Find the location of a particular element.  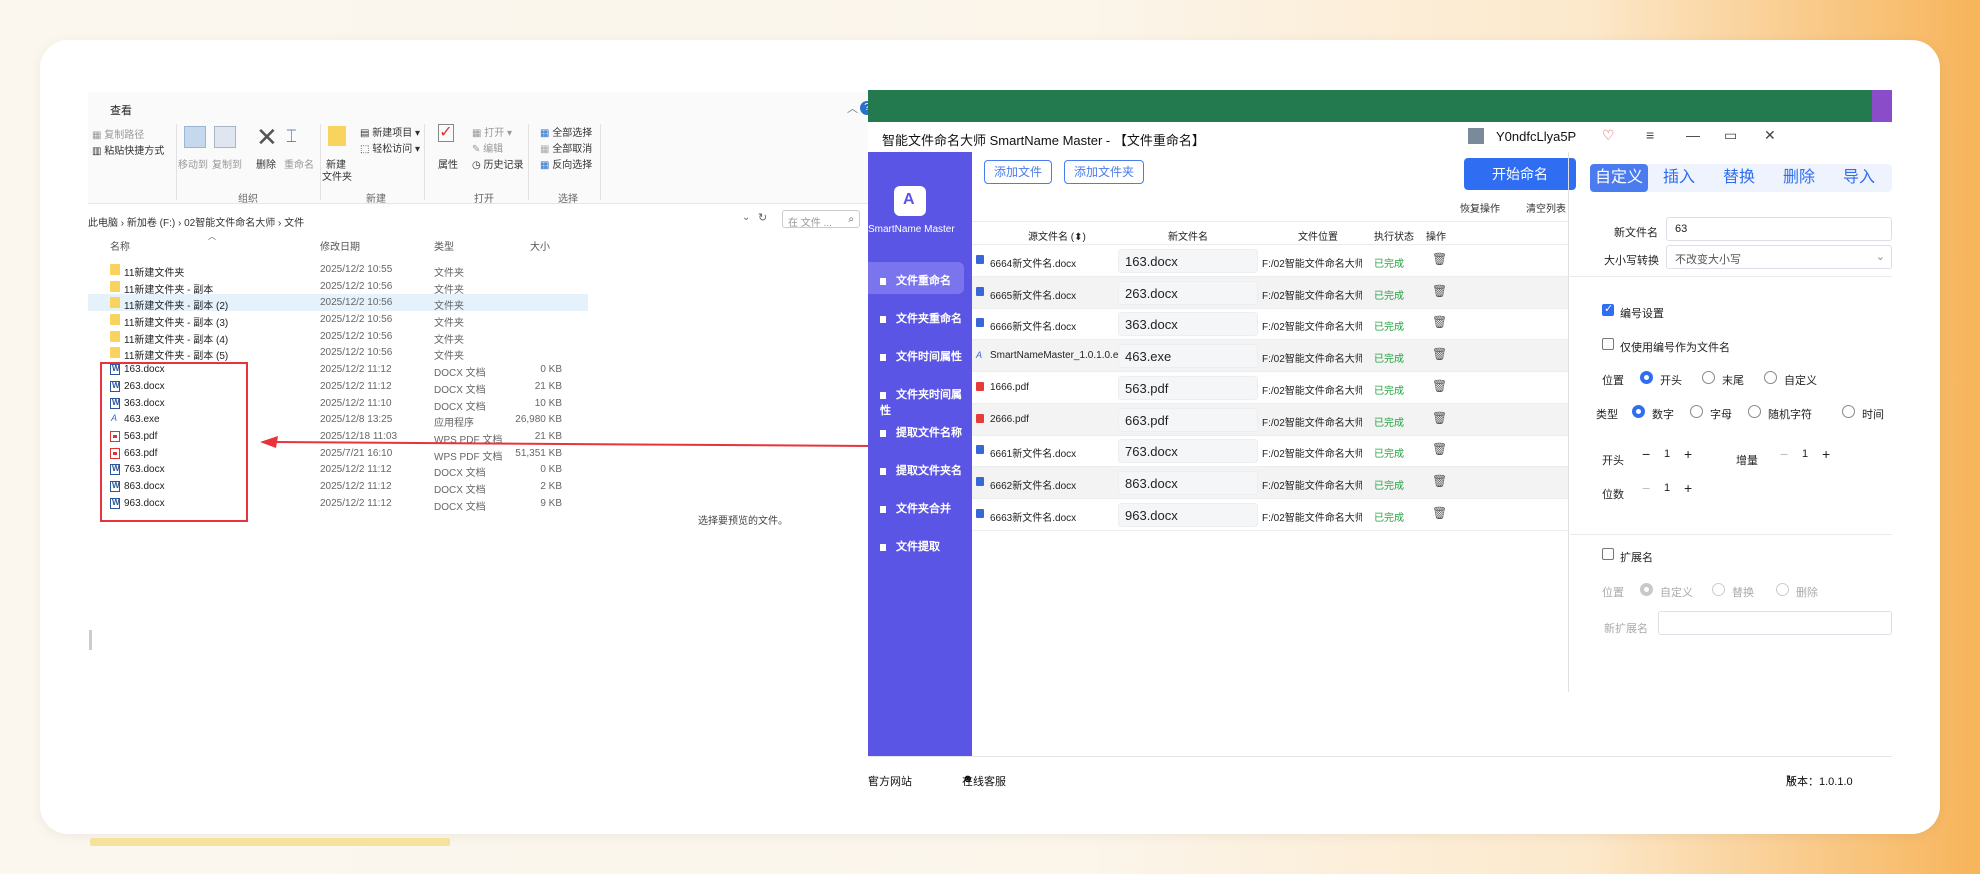

ext-delete-radio is located at coordinates (1782, 589).